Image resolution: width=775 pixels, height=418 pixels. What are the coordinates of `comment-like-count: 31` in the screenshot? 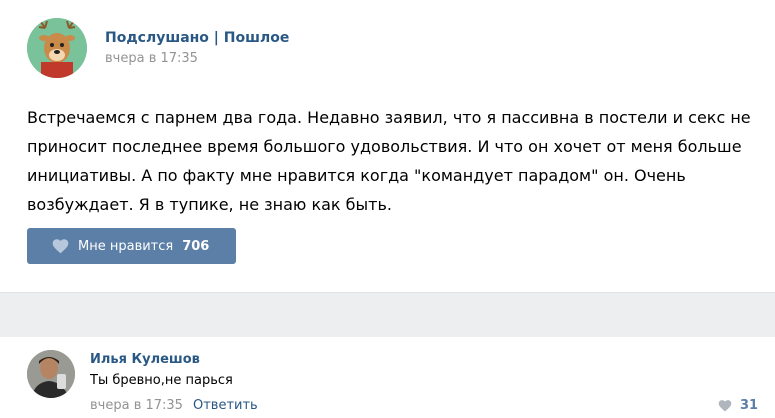 It's located at (749, 405).